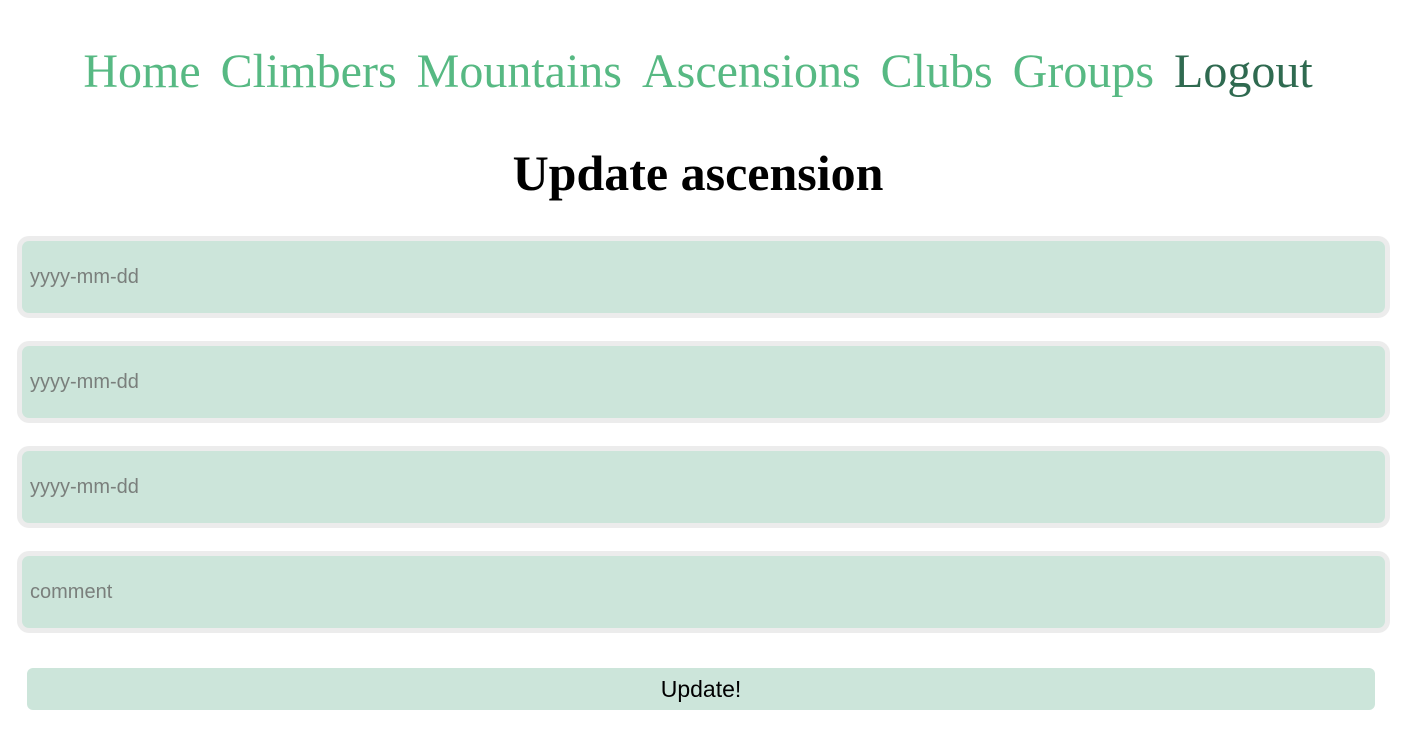 The image size is (1416, 732). What do you see at coordinates (309, 72) in the screenshot?
I see `nav-link-climbers: Climbers` at bounding box center [309, 72].